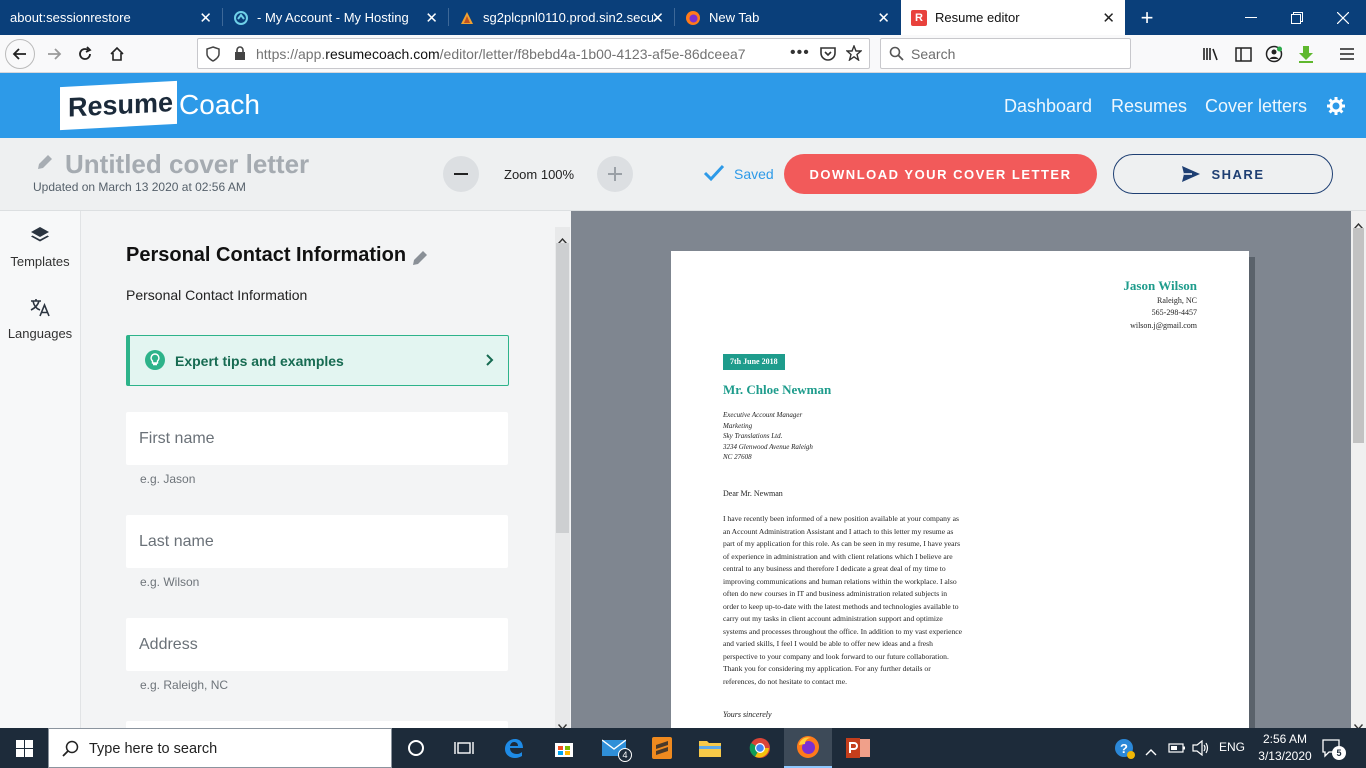  Describe the element at coordinates (562, 388) in the screenshot. I see `form-scrollbar-thumb` at that location.